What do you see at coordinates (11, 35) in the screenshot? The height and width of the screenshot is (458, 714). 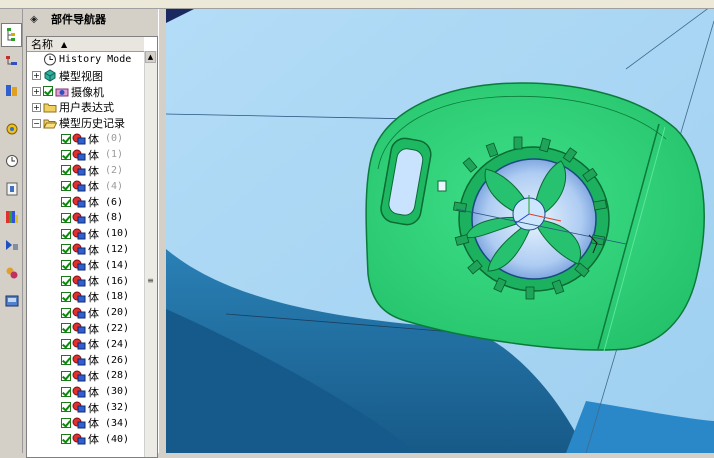 I see `assembly-navigator-icon` at bounding box center [11, 35].